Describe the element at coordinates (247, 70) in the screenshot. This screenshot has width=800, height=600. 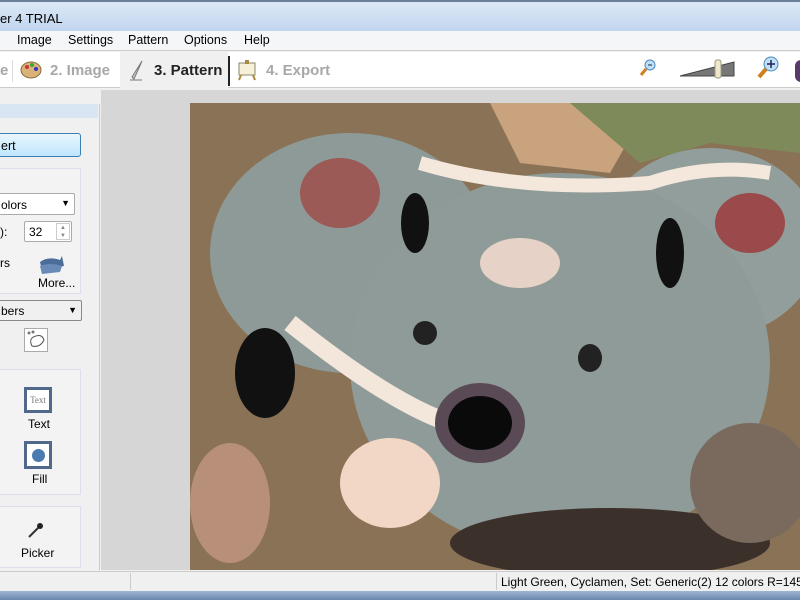
I see `easel-icon` at that location.